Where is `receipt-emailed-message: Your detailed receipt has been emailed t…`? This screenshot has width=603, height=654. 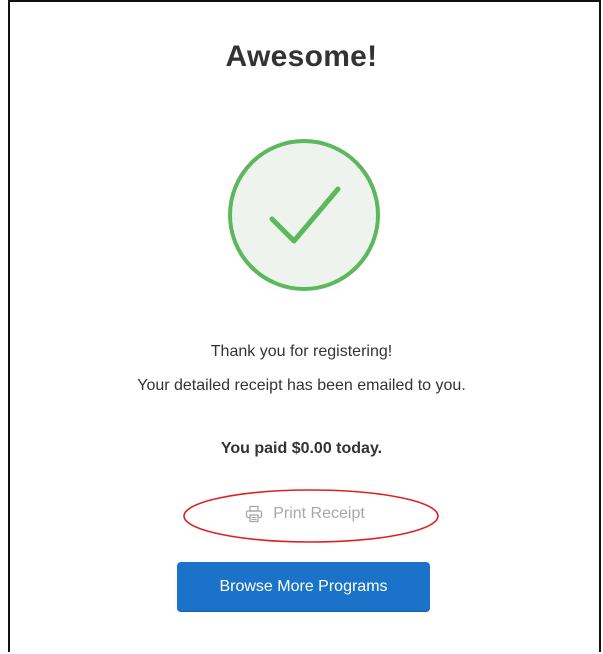
receipt-emailed-message: Your detailed receipt has been emailed t… is located at coordinates (301, 385).